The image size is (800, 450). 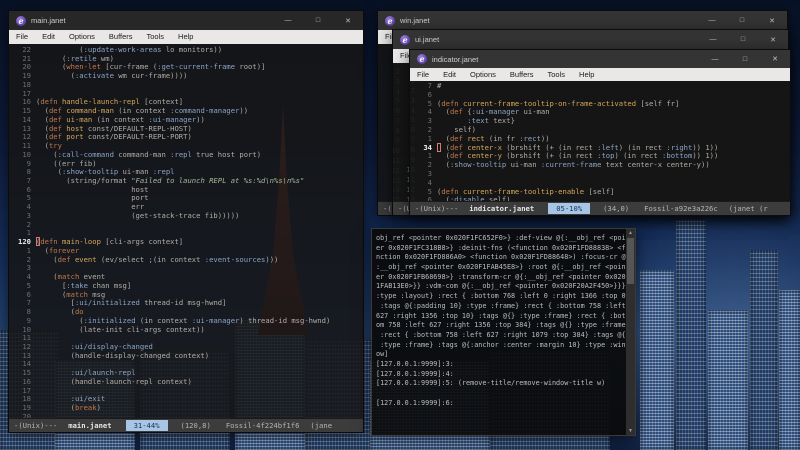 What do you see at coordinates (590, 39) in the screenshot?
I see `titlebar: e ui.janet — □ ✕` at bounding box center [590, 39].